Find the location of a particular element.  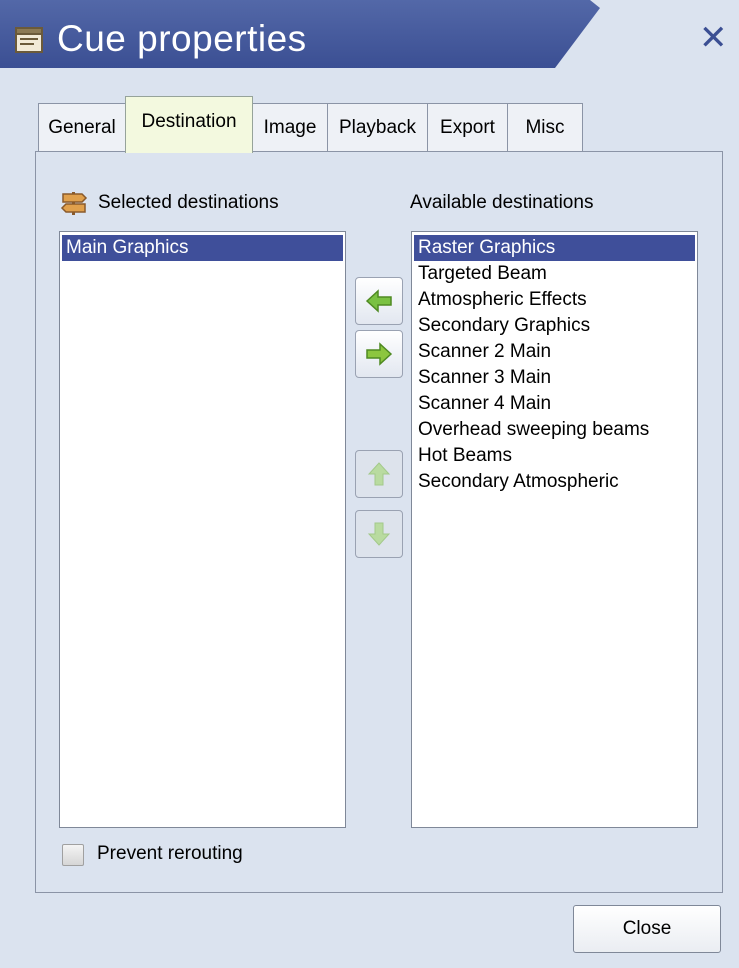

list-item: Scanner 4 Main is located at coordinates (554, 404).